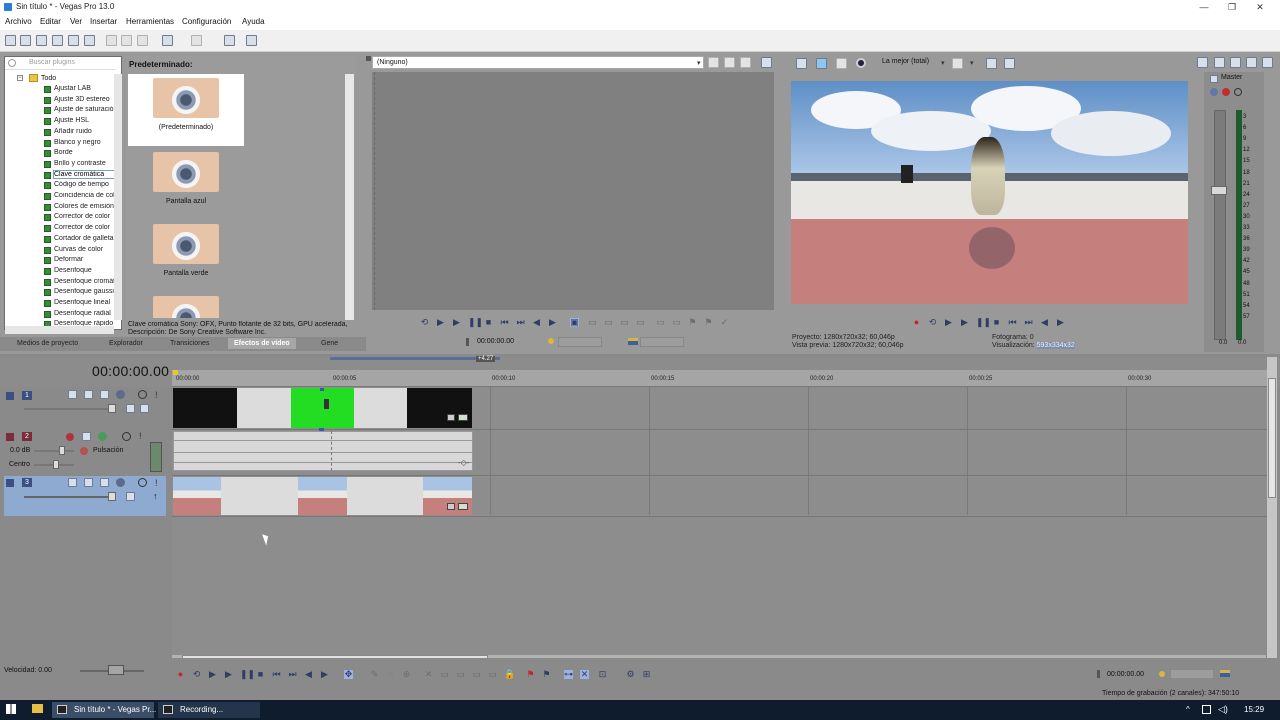 The height and width of the screenshot is (720, 1280). I want to click on compositing-mode-icon, so click(130, 408).